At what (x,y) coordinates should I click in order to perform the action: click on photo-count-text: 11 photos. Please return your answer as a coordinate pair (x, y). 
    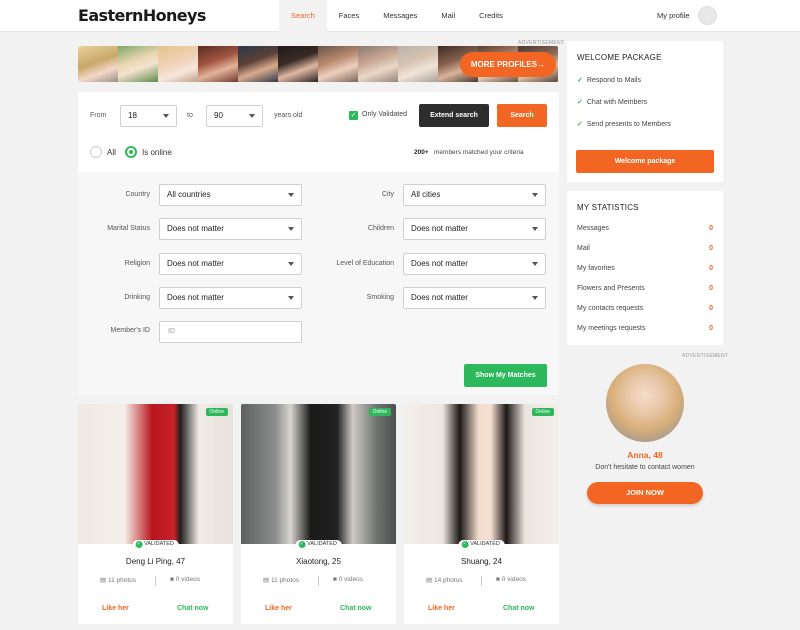
    Looking at the image, I should click on (122, 580).